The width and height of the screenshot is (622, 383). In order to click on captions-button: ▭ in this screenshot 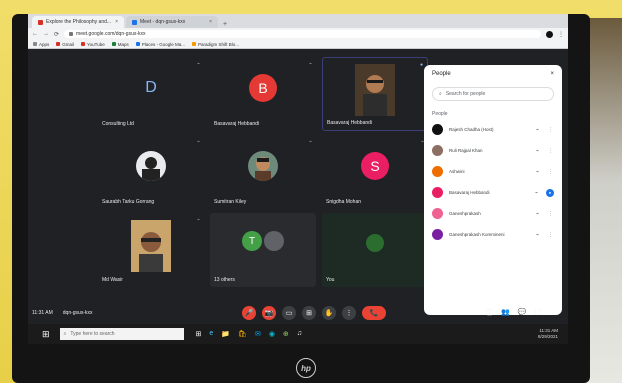, I will do `click(289, 313)`.